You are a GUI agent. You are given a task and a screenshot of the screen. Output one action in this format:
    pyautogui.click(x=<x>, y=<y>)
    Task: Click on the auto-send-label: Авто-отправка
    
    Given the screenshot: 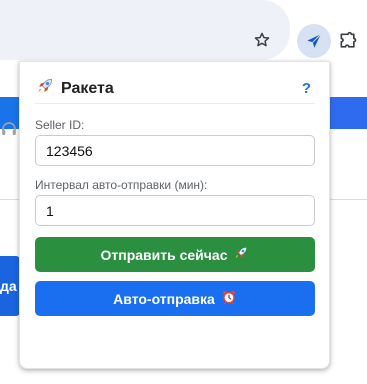 What is the action you would take?
    pyautogui.click(x=164, y=298)
    